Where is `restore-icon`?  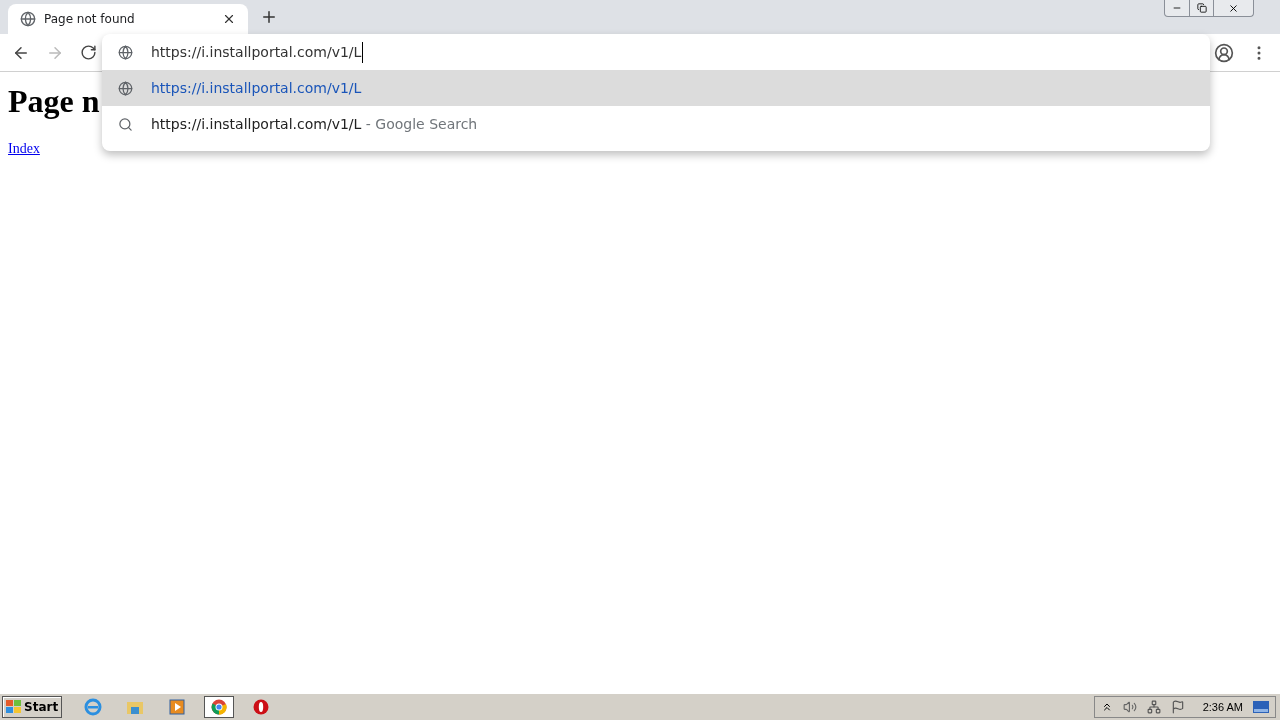
restore-icon is located at coordinates (1201, 8).